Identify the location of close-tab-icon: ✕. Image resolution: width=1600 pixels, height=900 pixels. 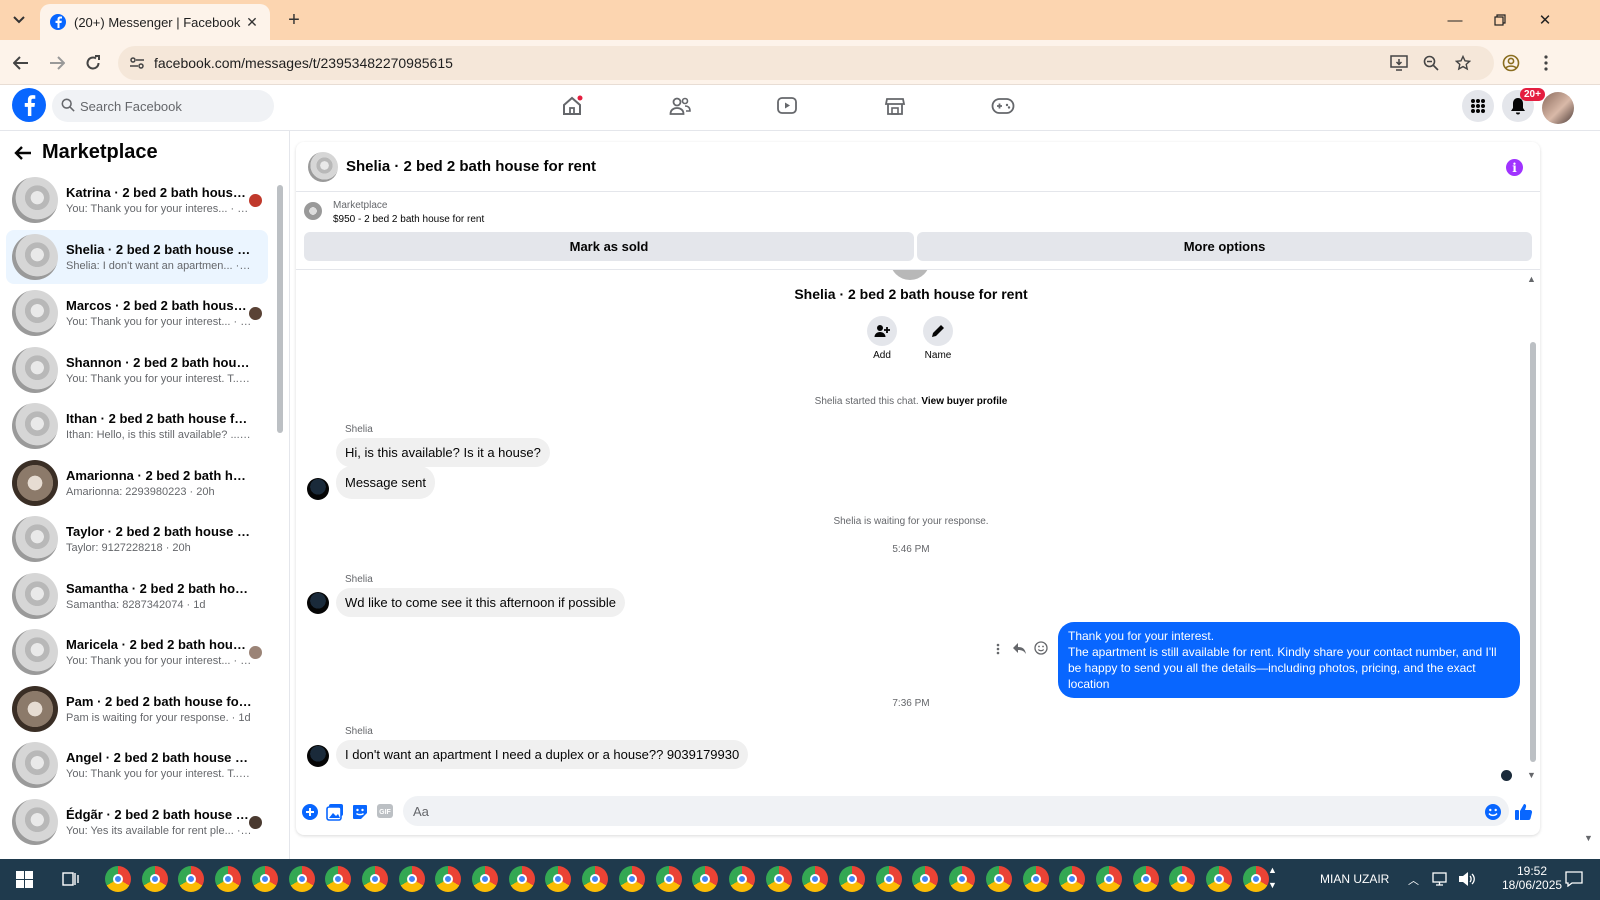
(252, 22).